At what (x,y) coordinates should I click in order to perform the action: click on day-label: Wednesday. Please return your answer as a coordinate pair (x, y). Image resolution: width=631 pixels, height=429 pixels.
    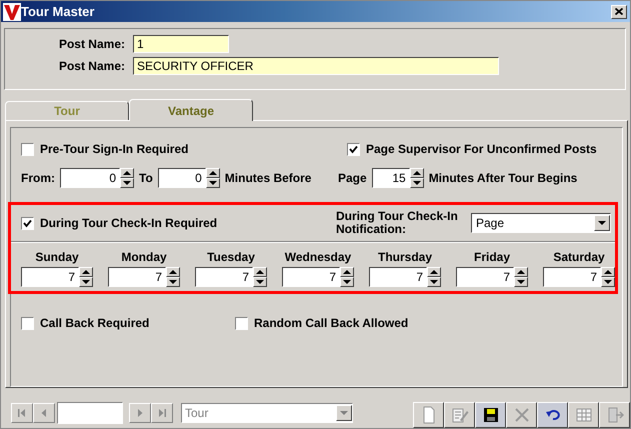
    Looking at the image, I should click on (318, 257).